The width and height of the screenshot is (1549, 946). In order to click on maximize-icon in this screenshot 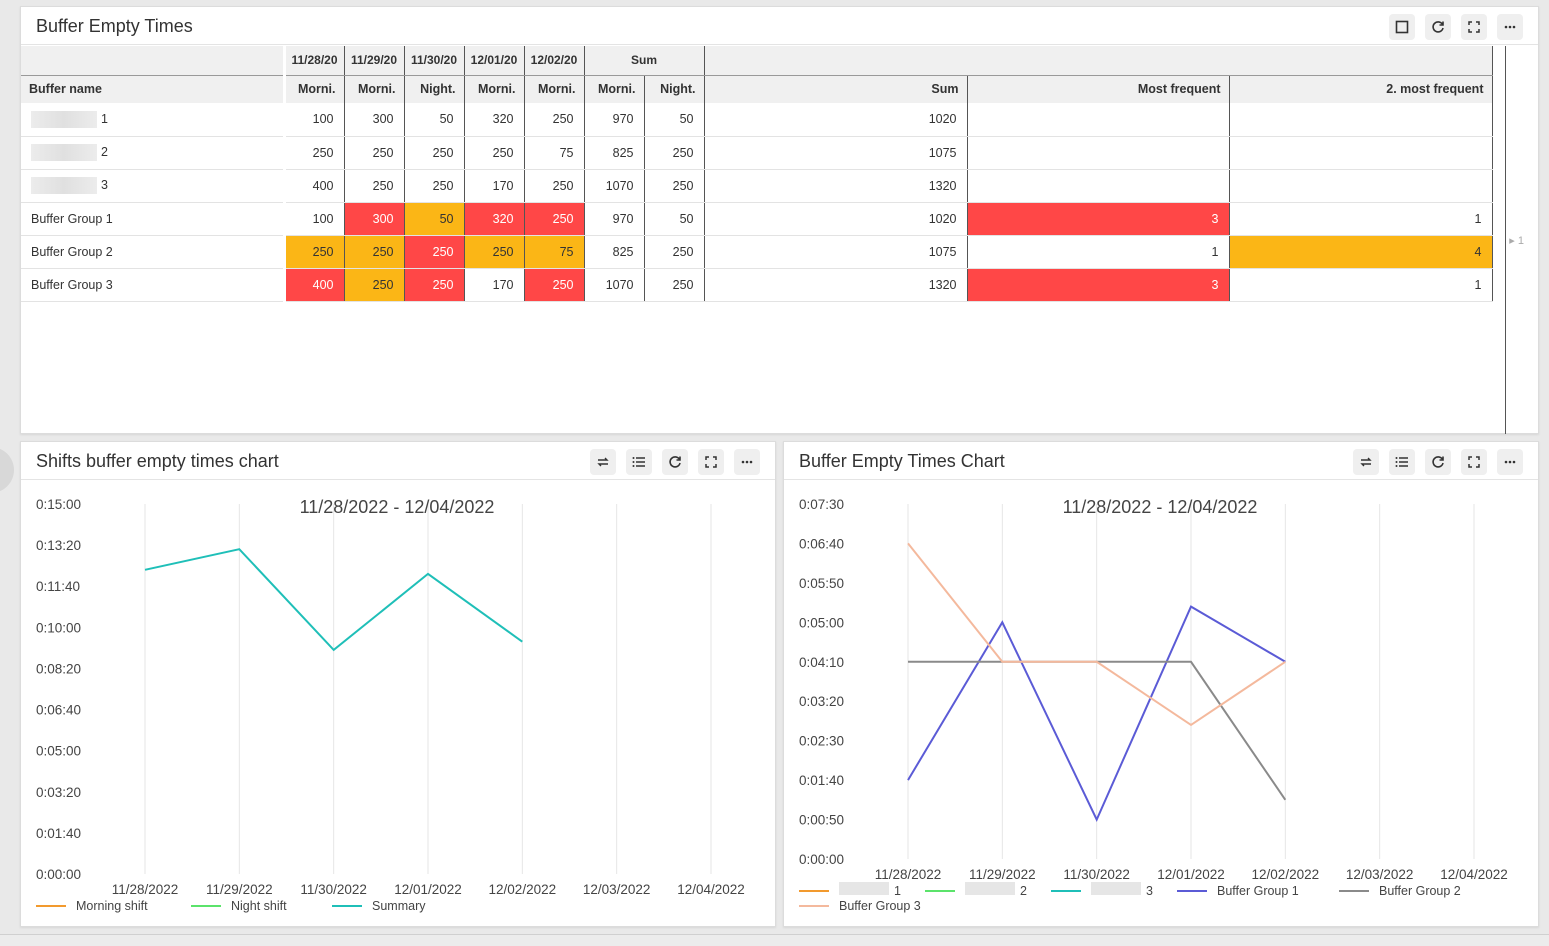, I will do `click(1402, 27)`.